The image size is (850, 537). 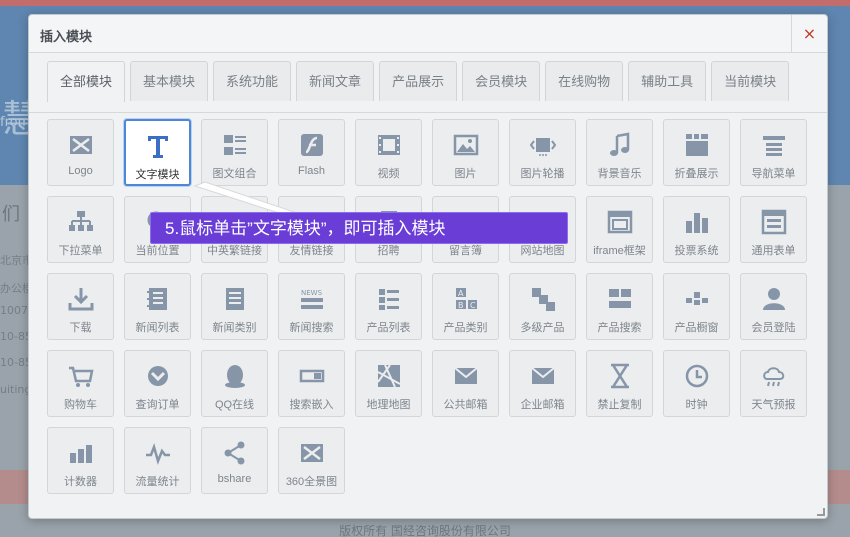 I want to click on tab-8: 当前模块, so click(x=750, y=81).